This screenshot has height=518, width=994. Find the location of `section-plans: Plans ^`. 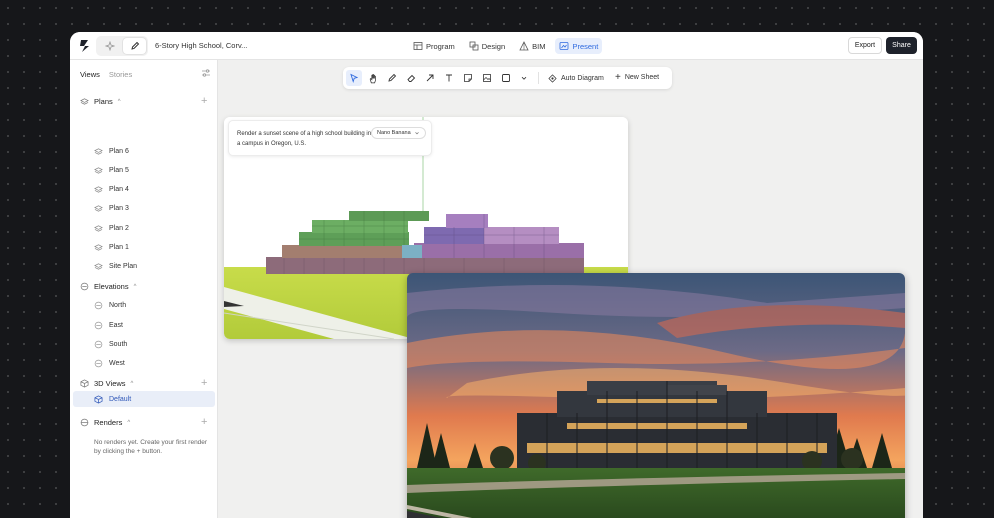

section-plans: Plans ^ is located at coordinates (100, 101).